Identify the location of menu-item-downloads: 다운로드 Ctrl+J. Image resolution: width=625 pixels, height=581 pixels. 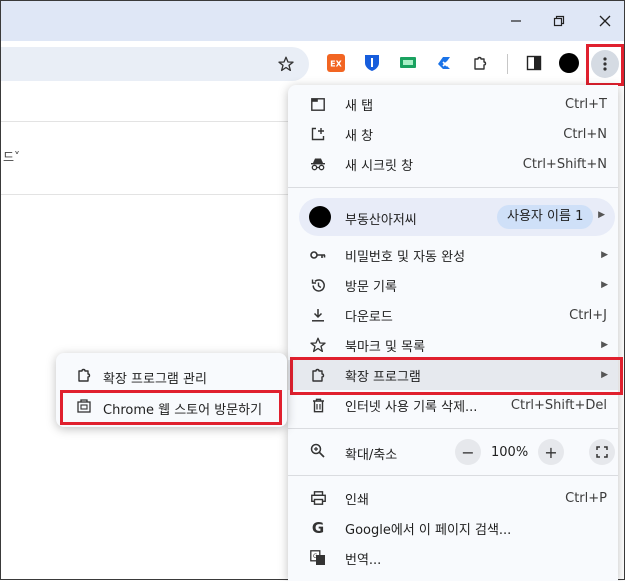
(453, 315).